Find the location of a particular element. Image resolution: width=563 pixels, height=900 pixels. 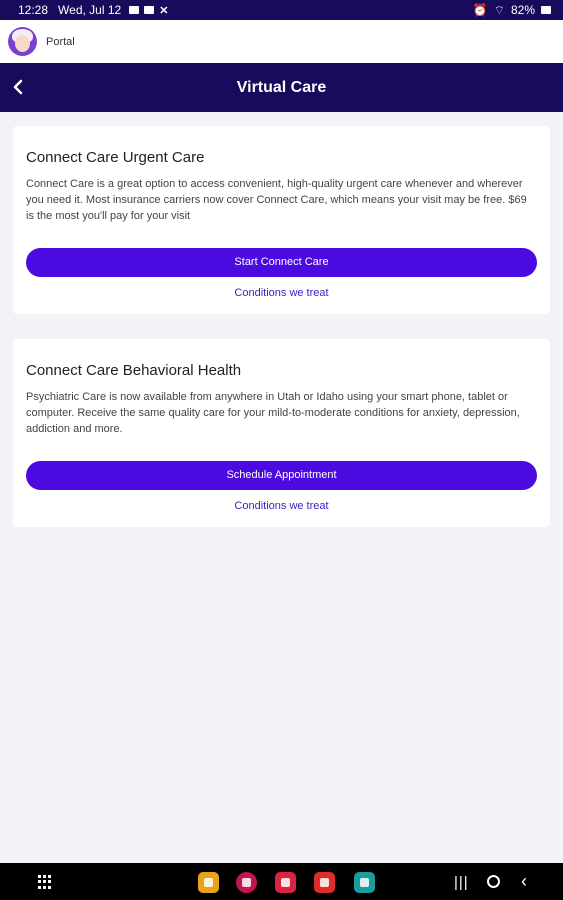

status-date: Wed, Jul 12 is located at coordinates (90, 10).